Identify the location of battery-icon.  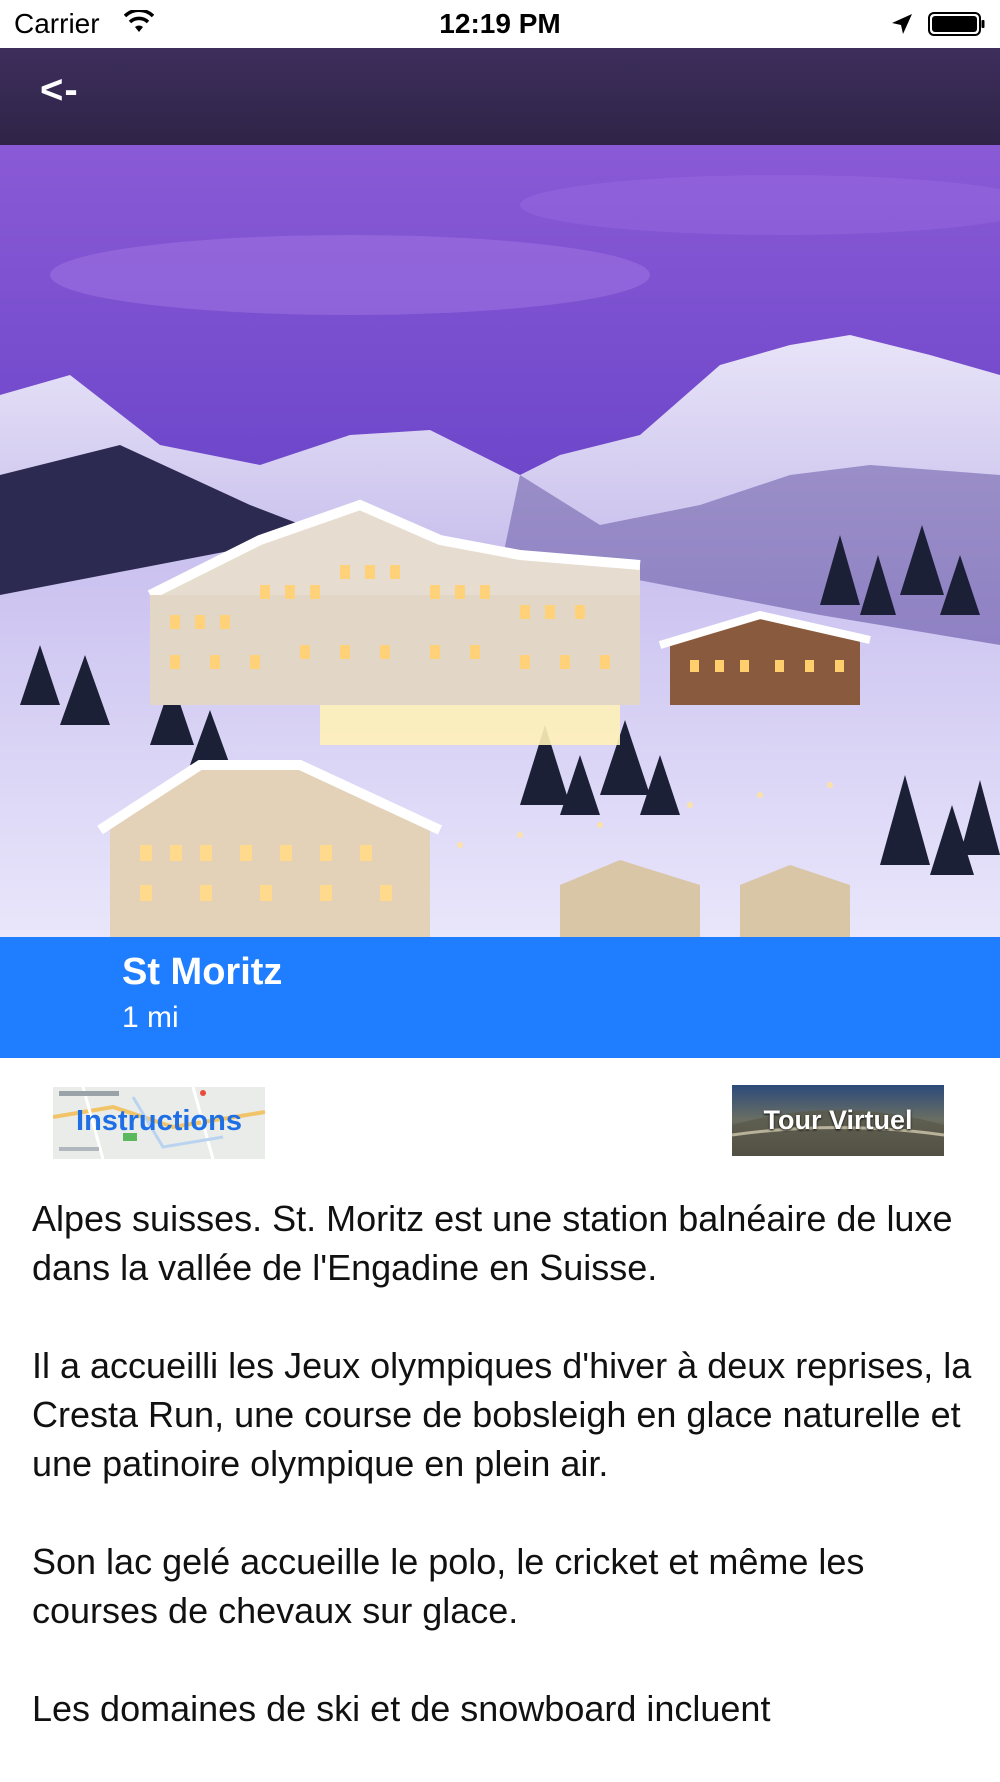
(956, 24).